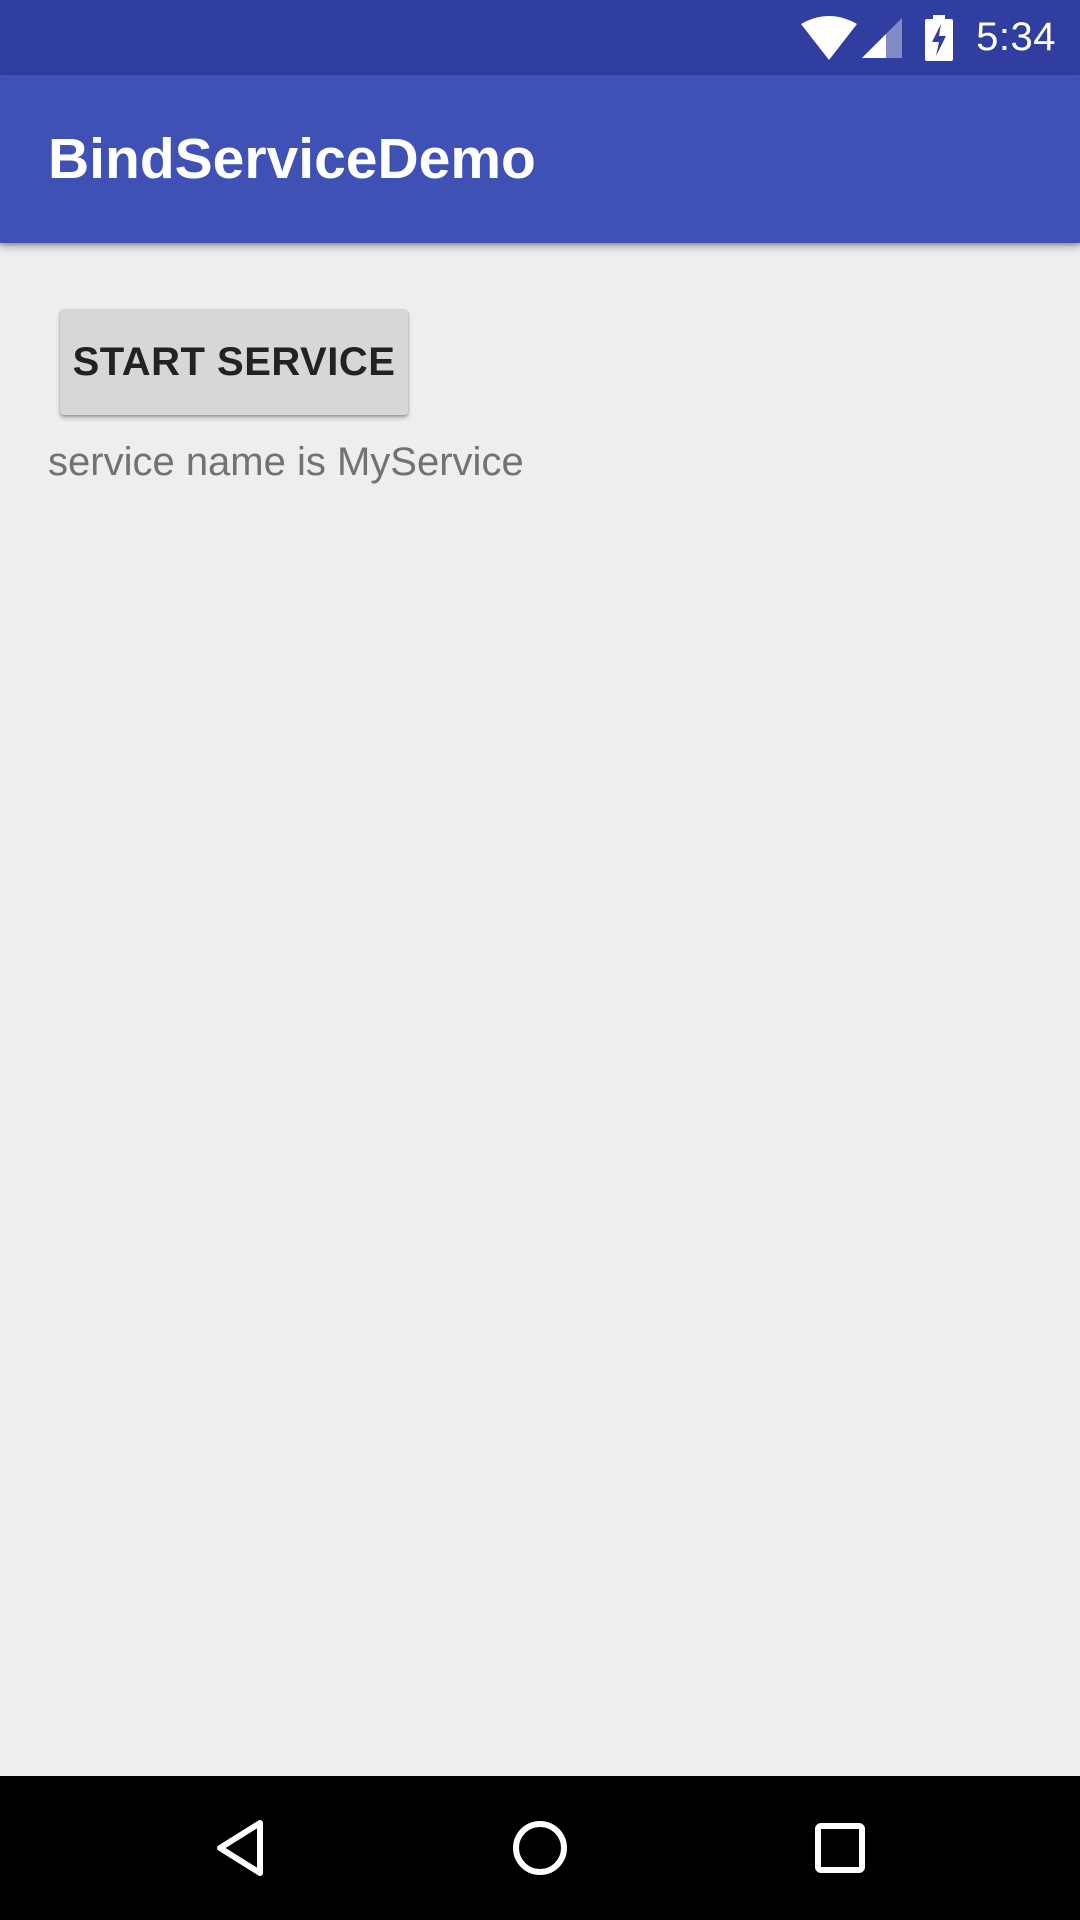  I want to click on recents-icon, so click(840, 1848).